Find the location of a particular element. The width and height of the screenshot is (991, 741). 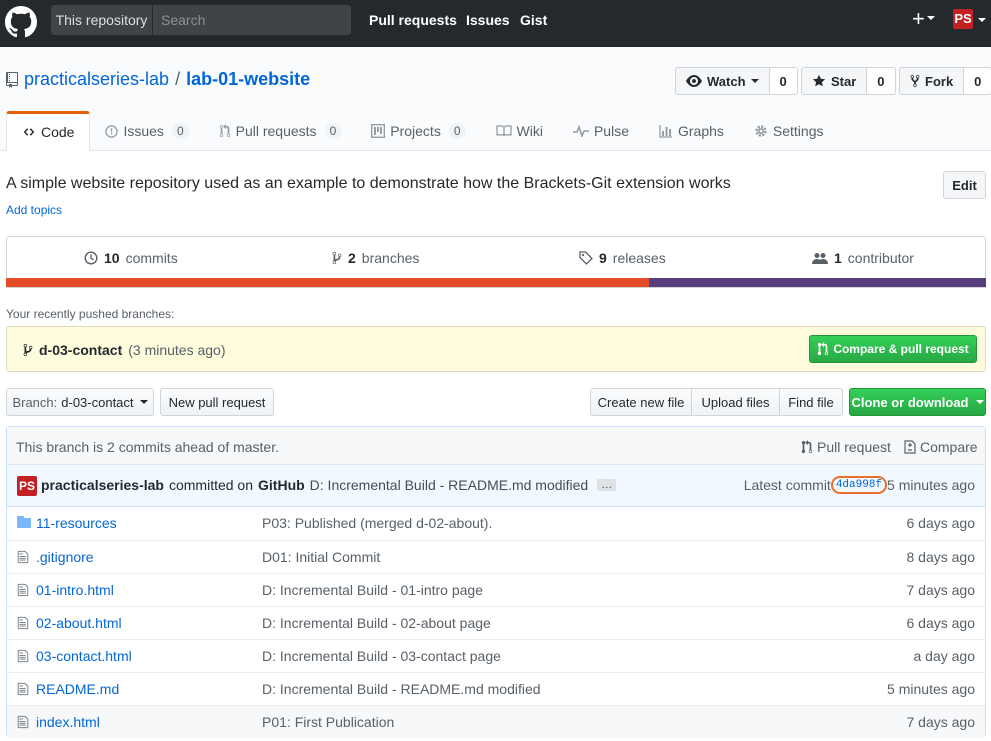

file-name-link: 11-resources is located at coordinates (76, 523).